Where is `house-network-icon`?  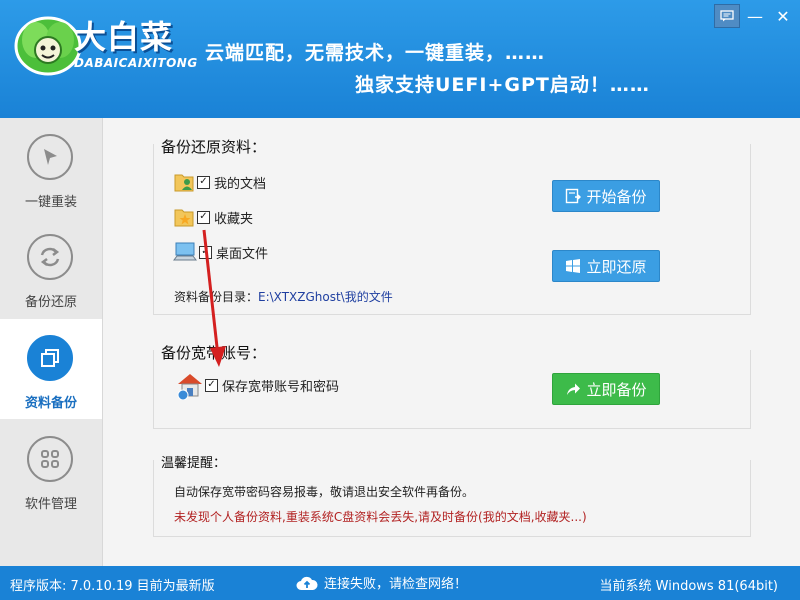
house-network-icon is located at coordinates (189, 387).